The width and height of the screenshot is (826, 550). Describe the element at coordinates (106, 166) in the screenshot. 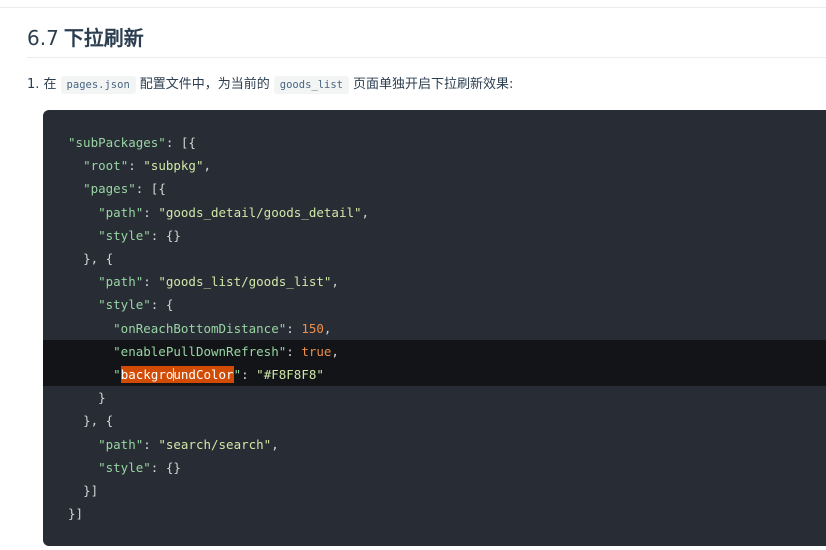

I see `code-key: "root"` at that location.